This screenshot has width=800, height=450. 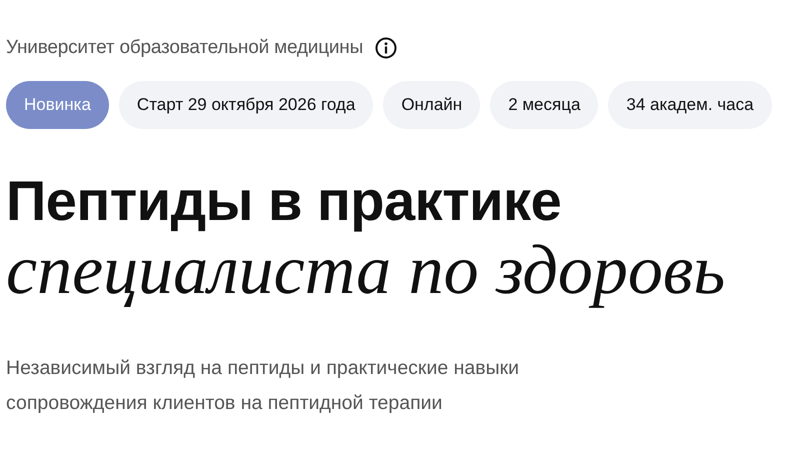 I want to click on new-badge: Новинка, so click(x=57, y=105).